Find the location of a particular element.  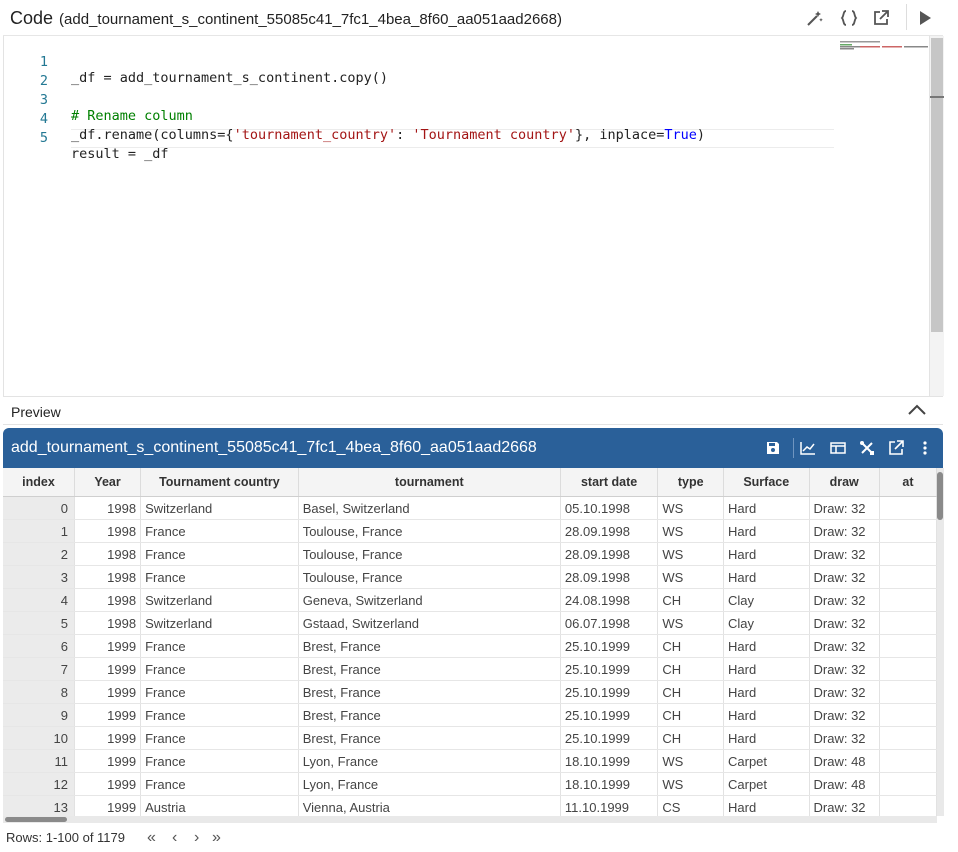

editor-scroll-thumb is located at coordinates (937, 185).